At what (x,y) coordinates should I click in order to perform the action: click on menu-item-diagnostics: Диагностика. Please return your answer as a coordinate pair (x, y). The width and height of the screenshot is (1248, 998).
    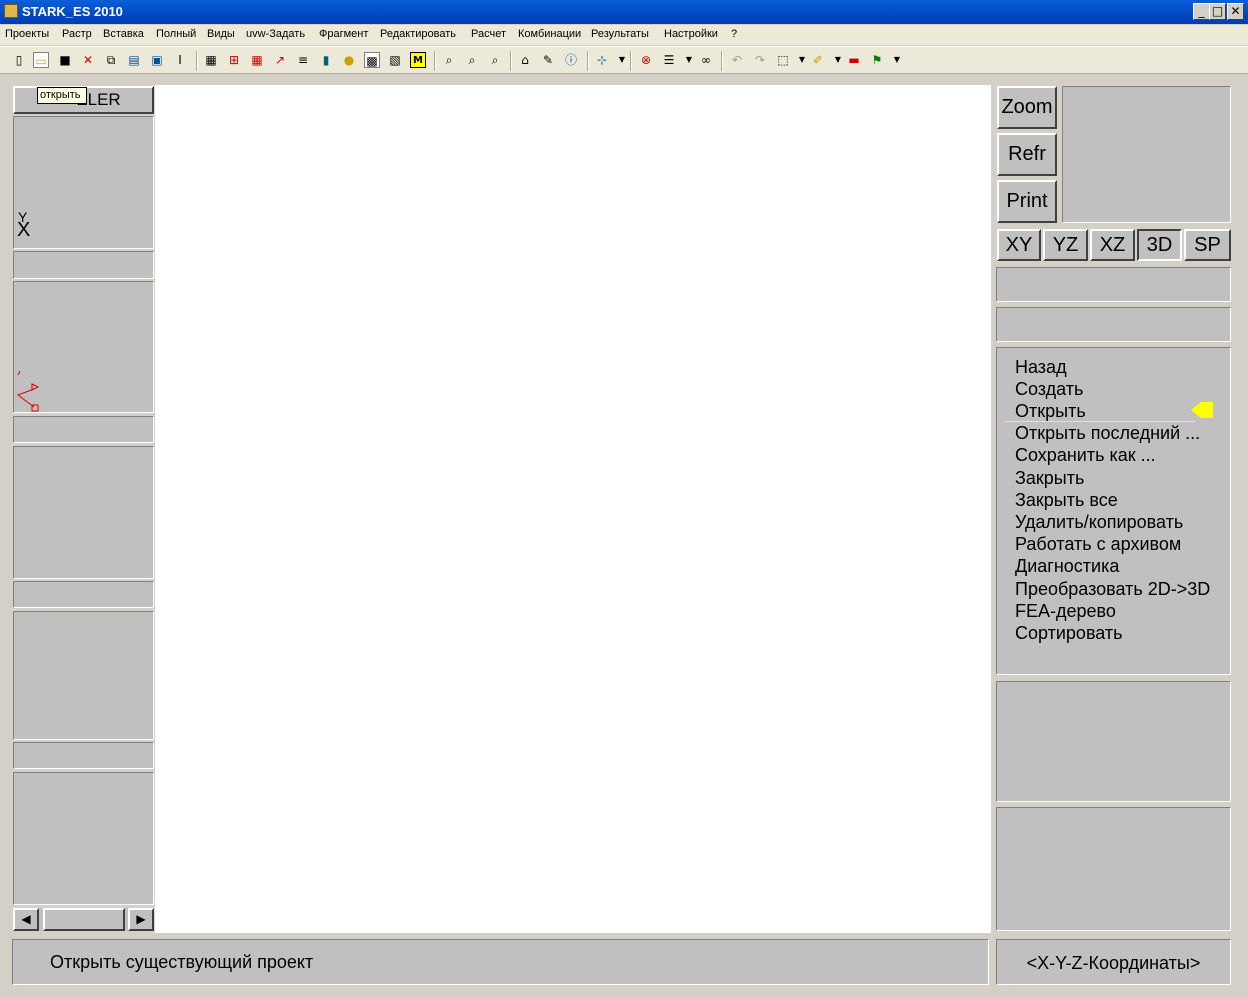
    Looking at the image, I should click on (1067, 566).